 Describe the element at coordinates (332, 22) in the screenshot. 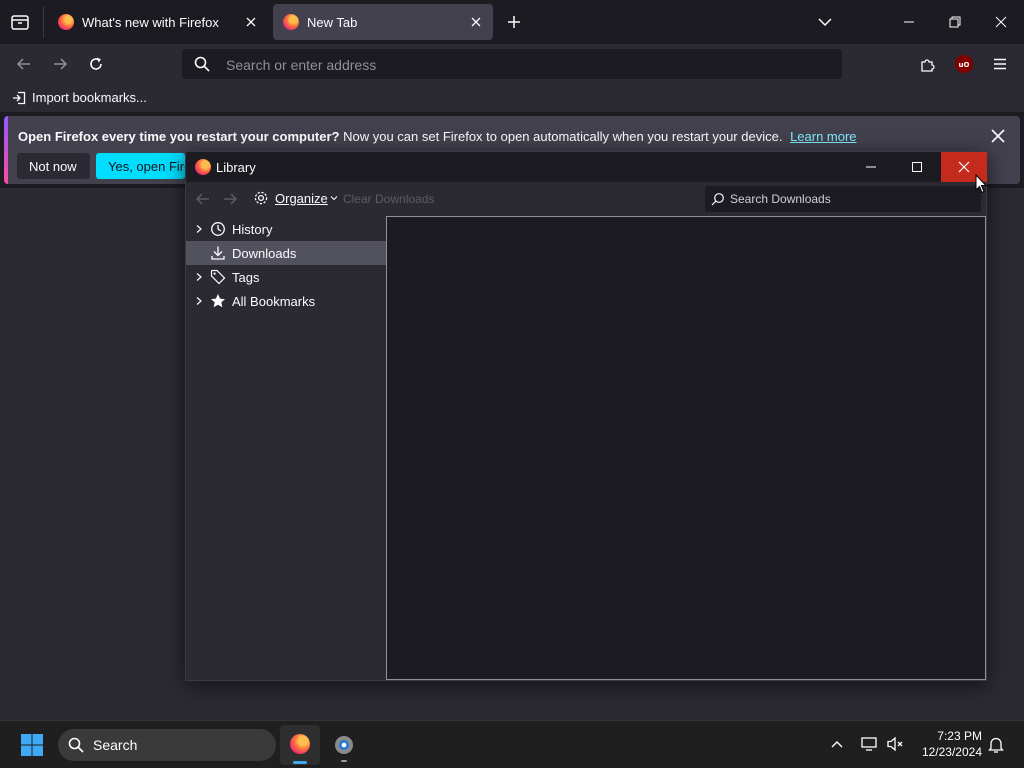

I see `tab-title: New Tab` at that location.